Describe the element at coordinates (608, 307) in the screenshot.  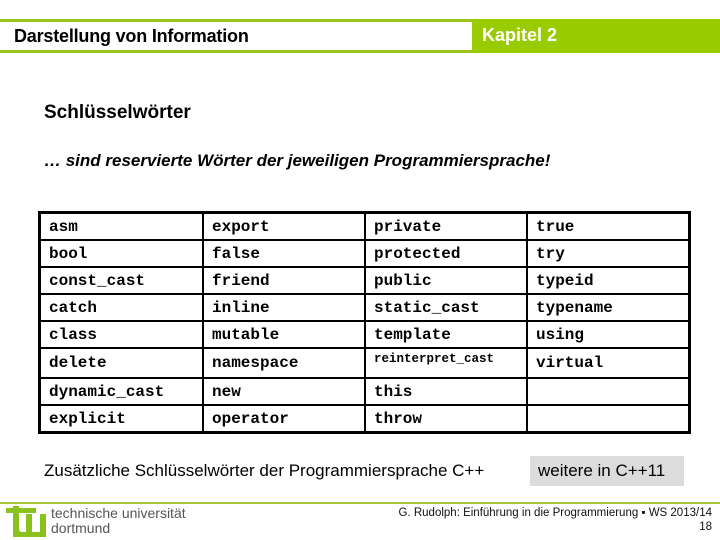
I see `keyword-cell: typename` at that location.